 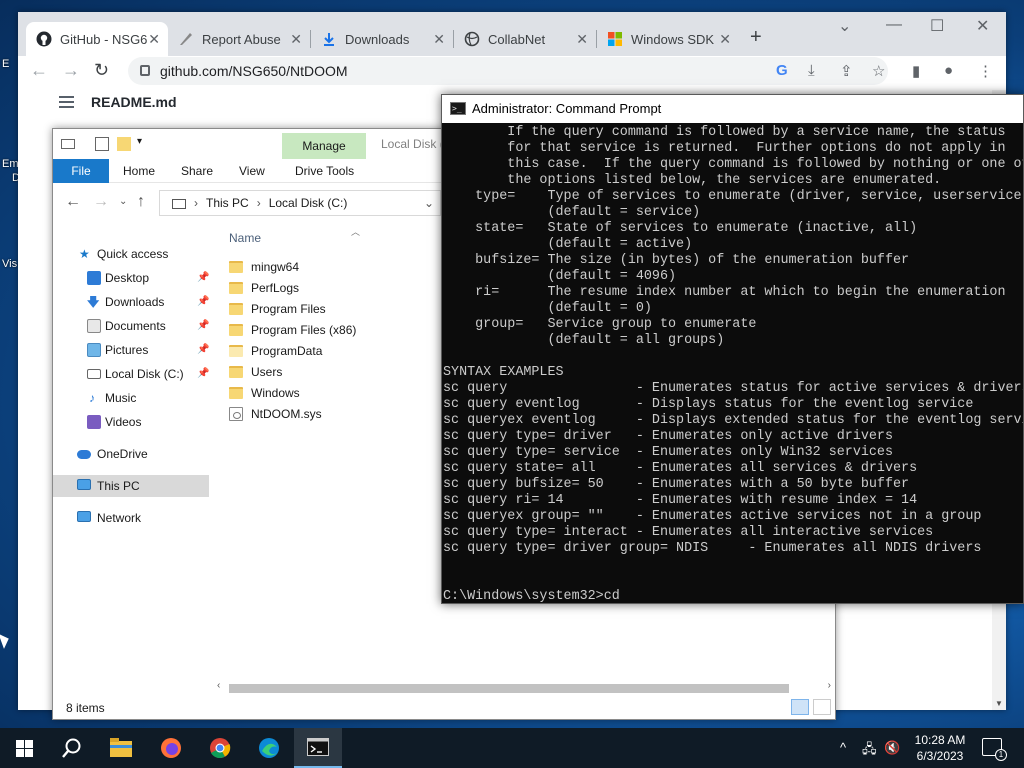 What do you see at coordinates (329, 267) in the screenshot?
I see `file-row: mingw64` at bounding box center [329, 267].